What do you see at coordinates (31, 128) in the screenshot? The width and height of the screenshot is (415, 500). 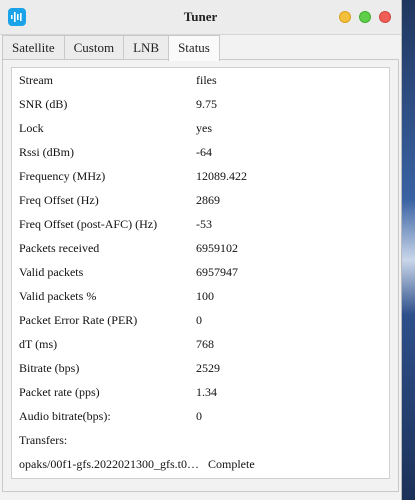 I see `status-label: Lock` at bounding box center [31, 128].